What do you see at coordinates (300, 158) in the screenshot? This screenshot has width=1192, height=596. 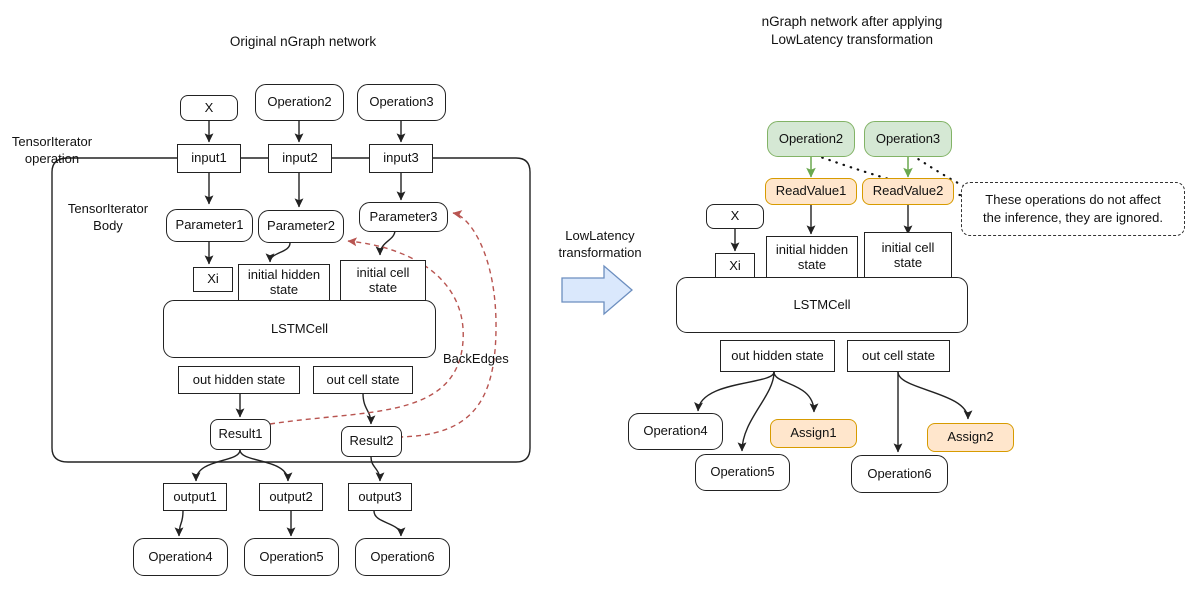 I see `left-port-input2: input2` at bounding box center [300, 158].